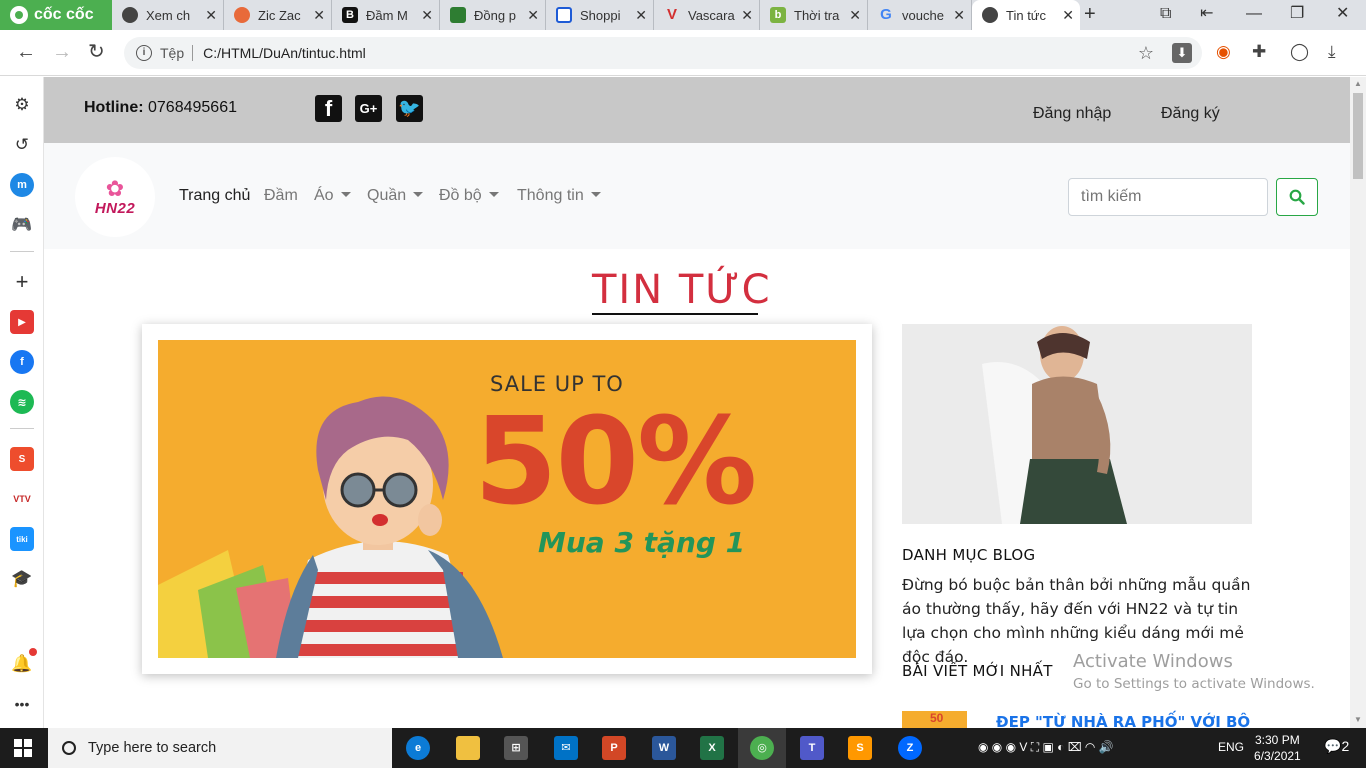  I want to click on close-window-button: ✕, so click(1342, 14).